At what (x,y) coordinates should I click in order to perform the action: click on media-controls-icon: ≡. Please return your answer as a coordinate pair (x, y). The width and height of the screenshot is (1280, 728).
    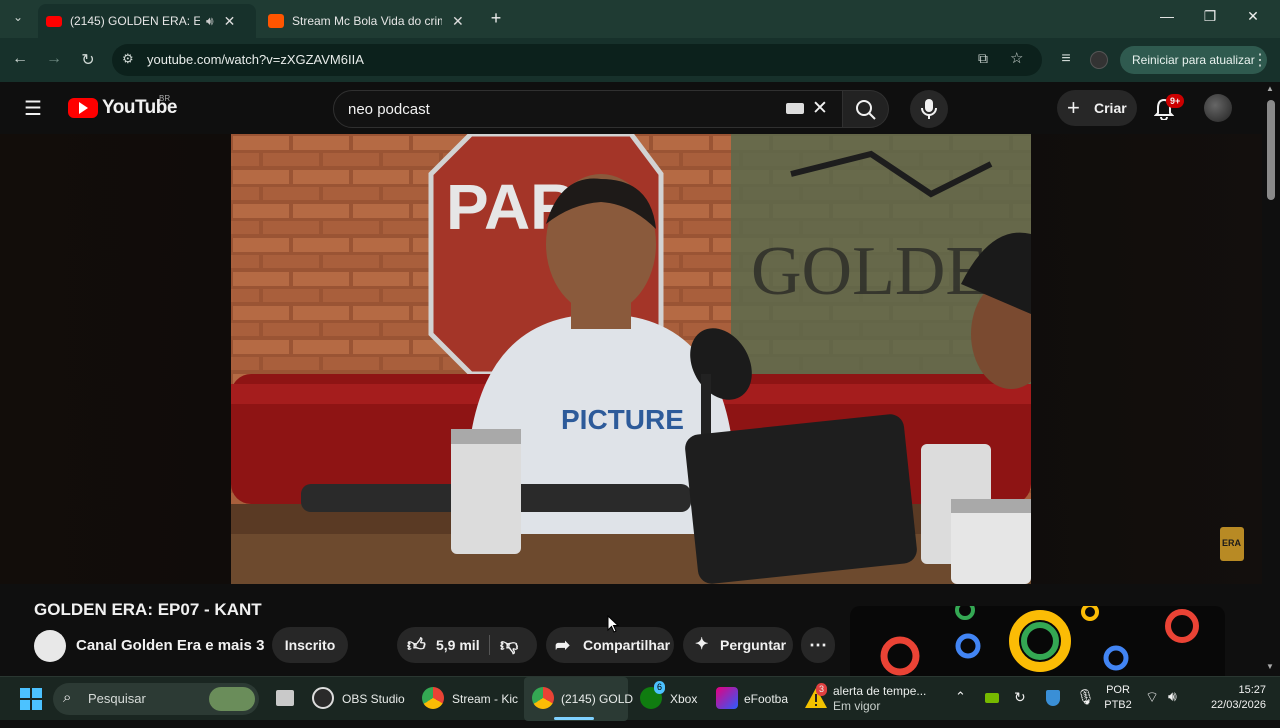
    Looking at the image, I should click on (1066, 59).